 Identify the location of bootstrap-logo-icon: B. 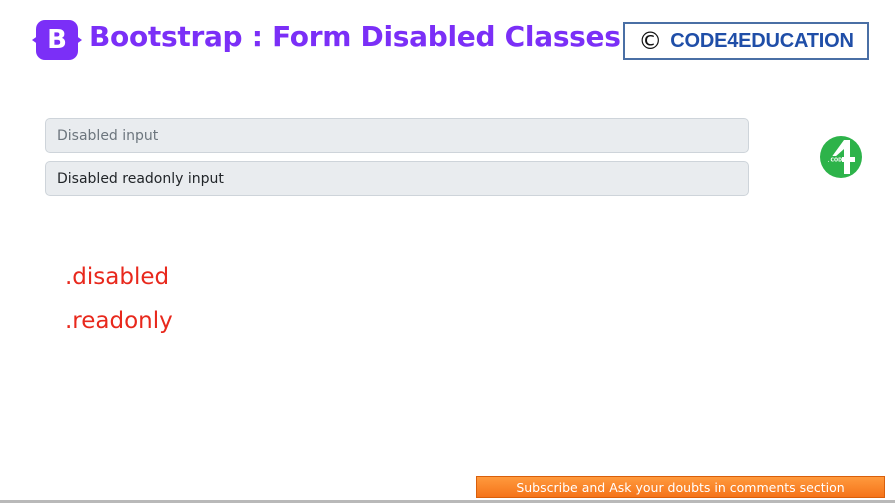
(57, 40).